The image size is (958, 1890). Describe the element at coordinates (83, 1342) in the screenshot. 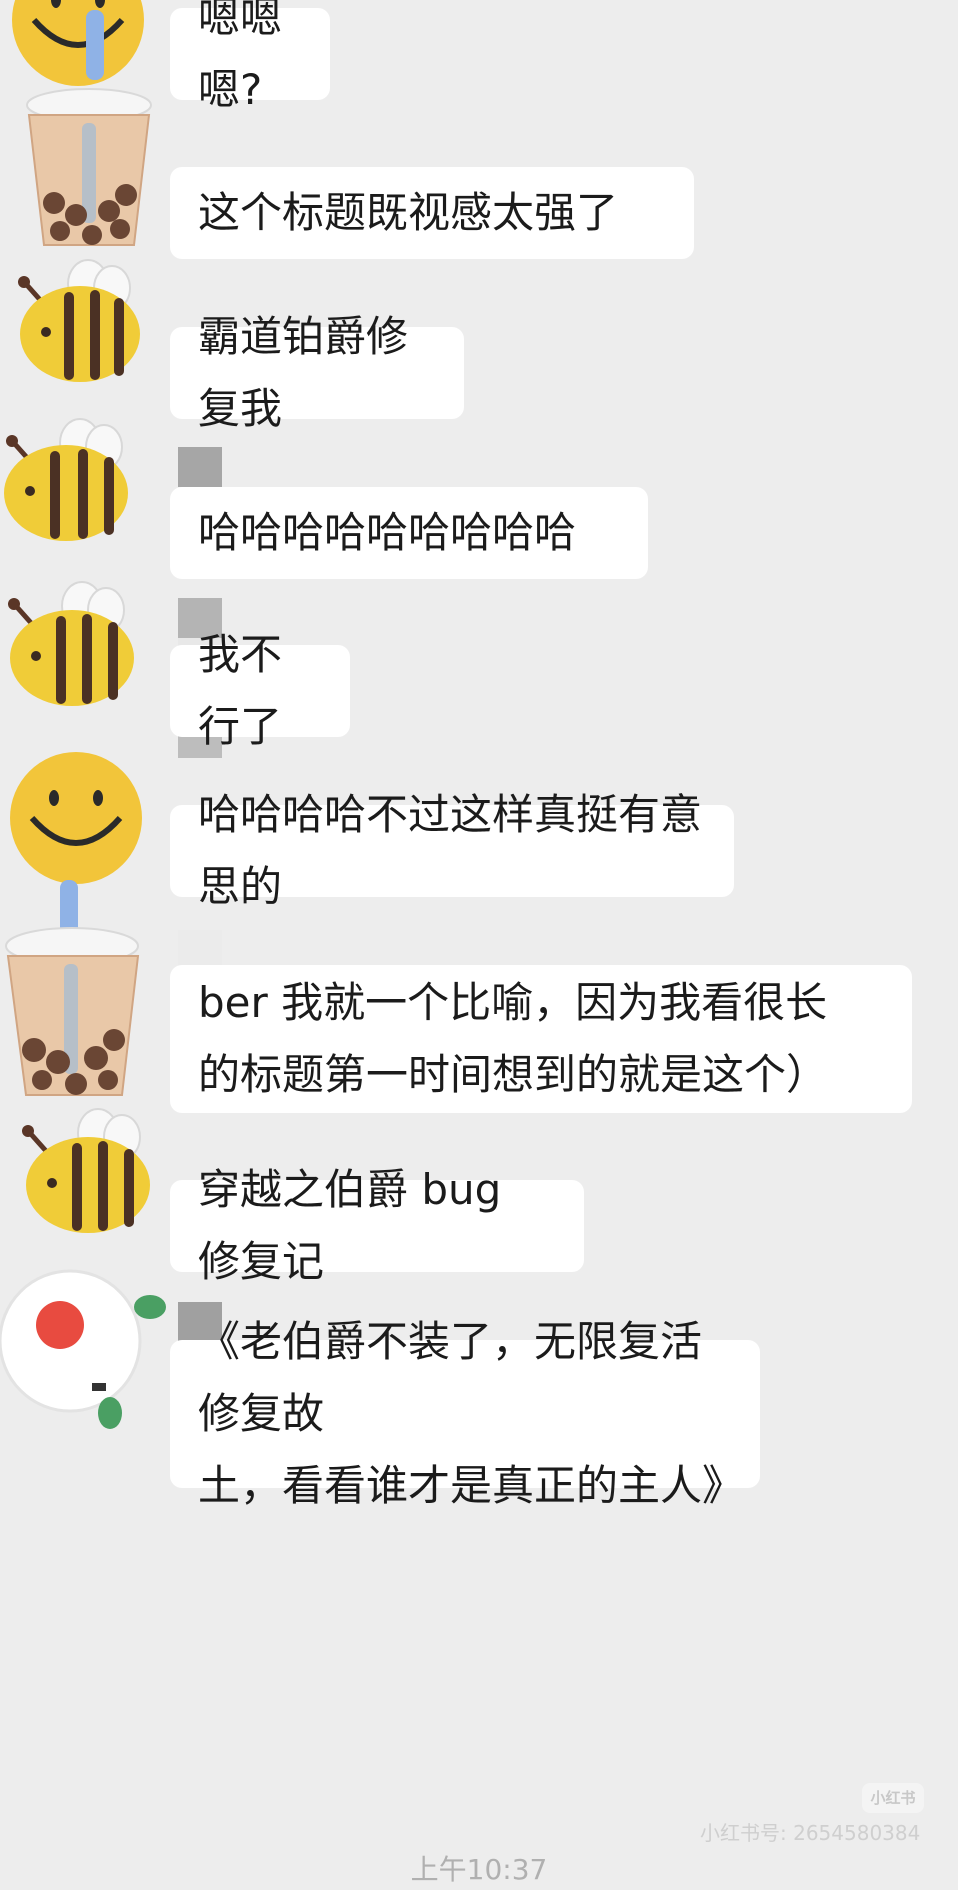

I see `flower-avatar` at that location.